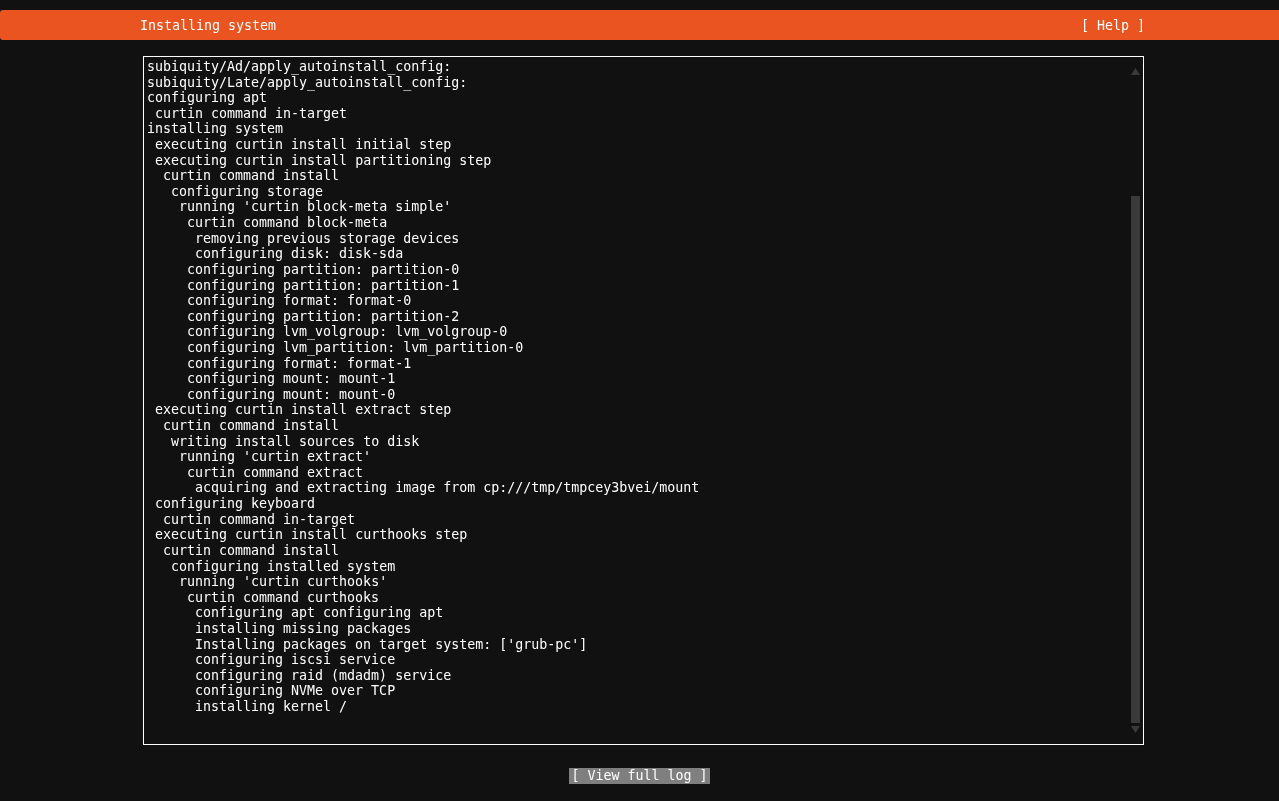 The height and width of the screenshot is (801, 1279). I want to click on log-line: configuring apt configuring apt, so click(319, 613).